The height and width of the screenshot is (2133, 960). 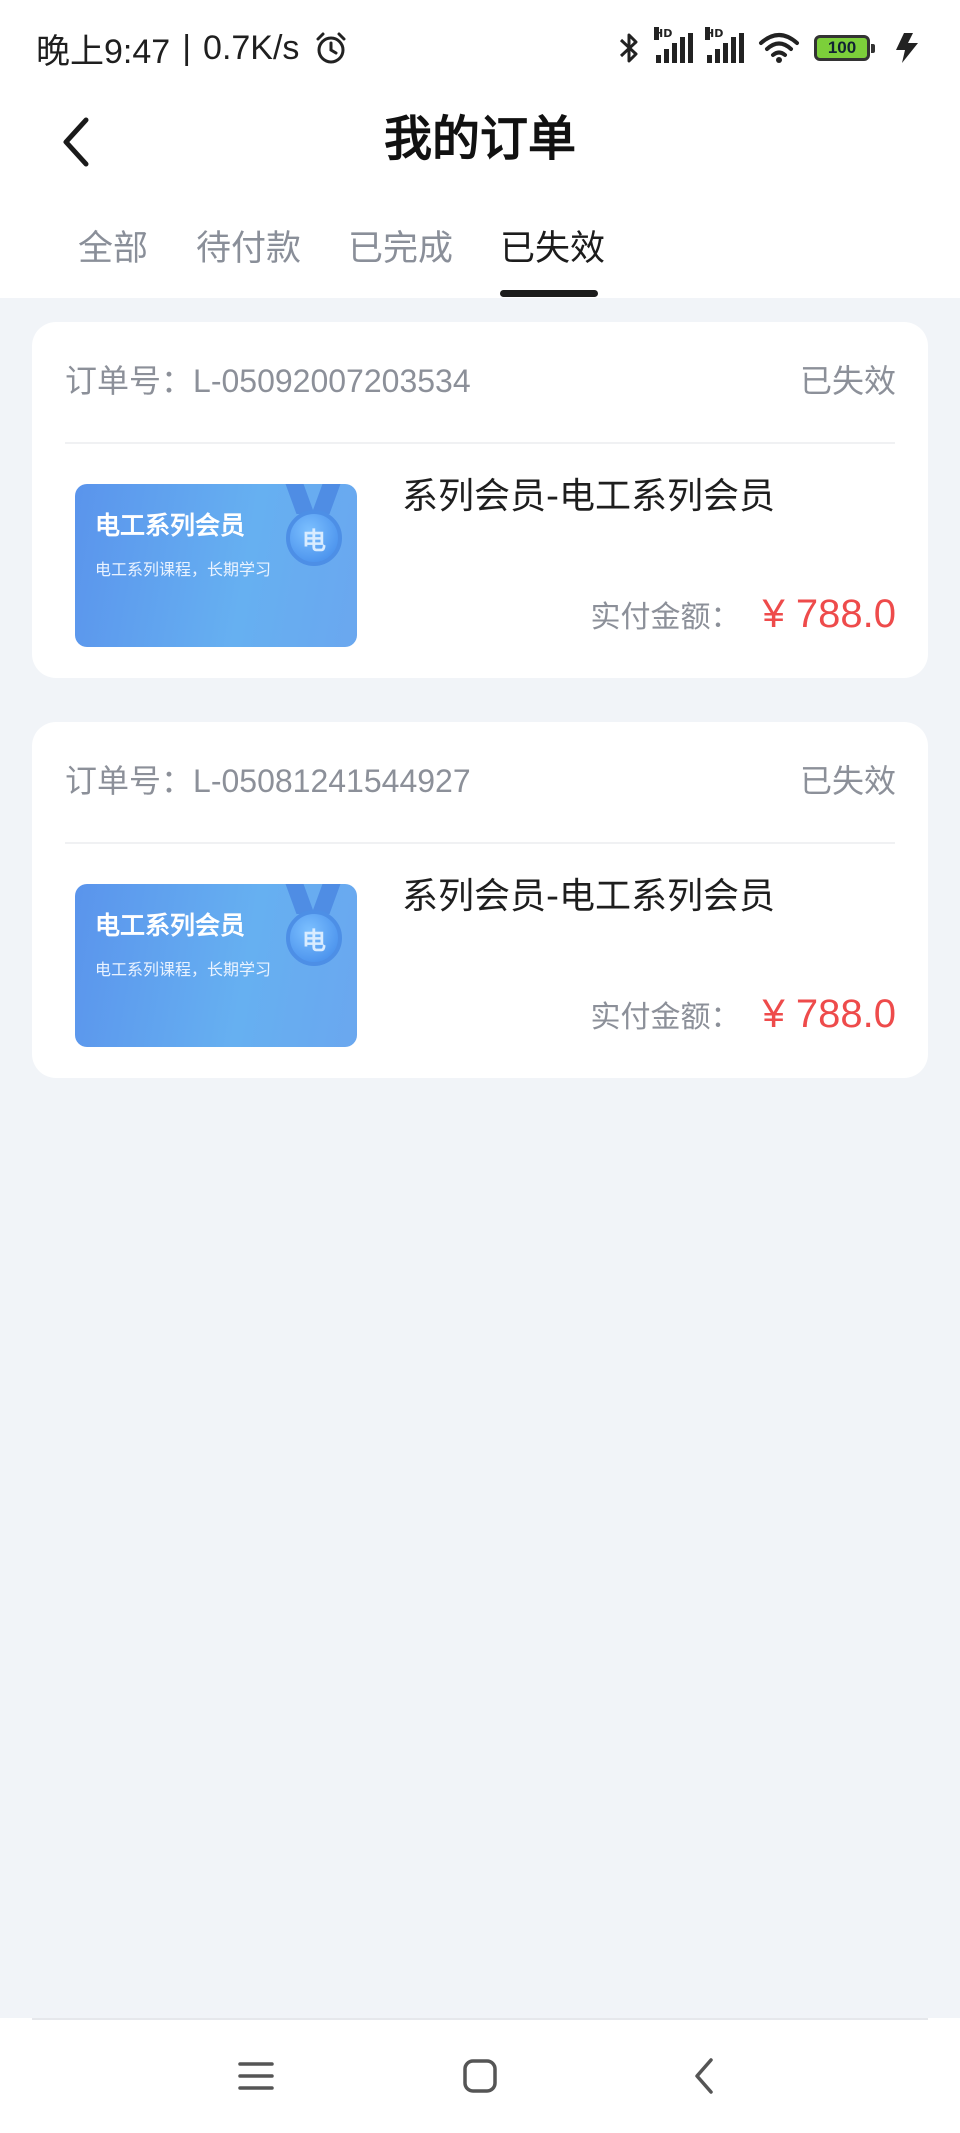 I want to click on home-square-icon, so click(x=480, y=2076).